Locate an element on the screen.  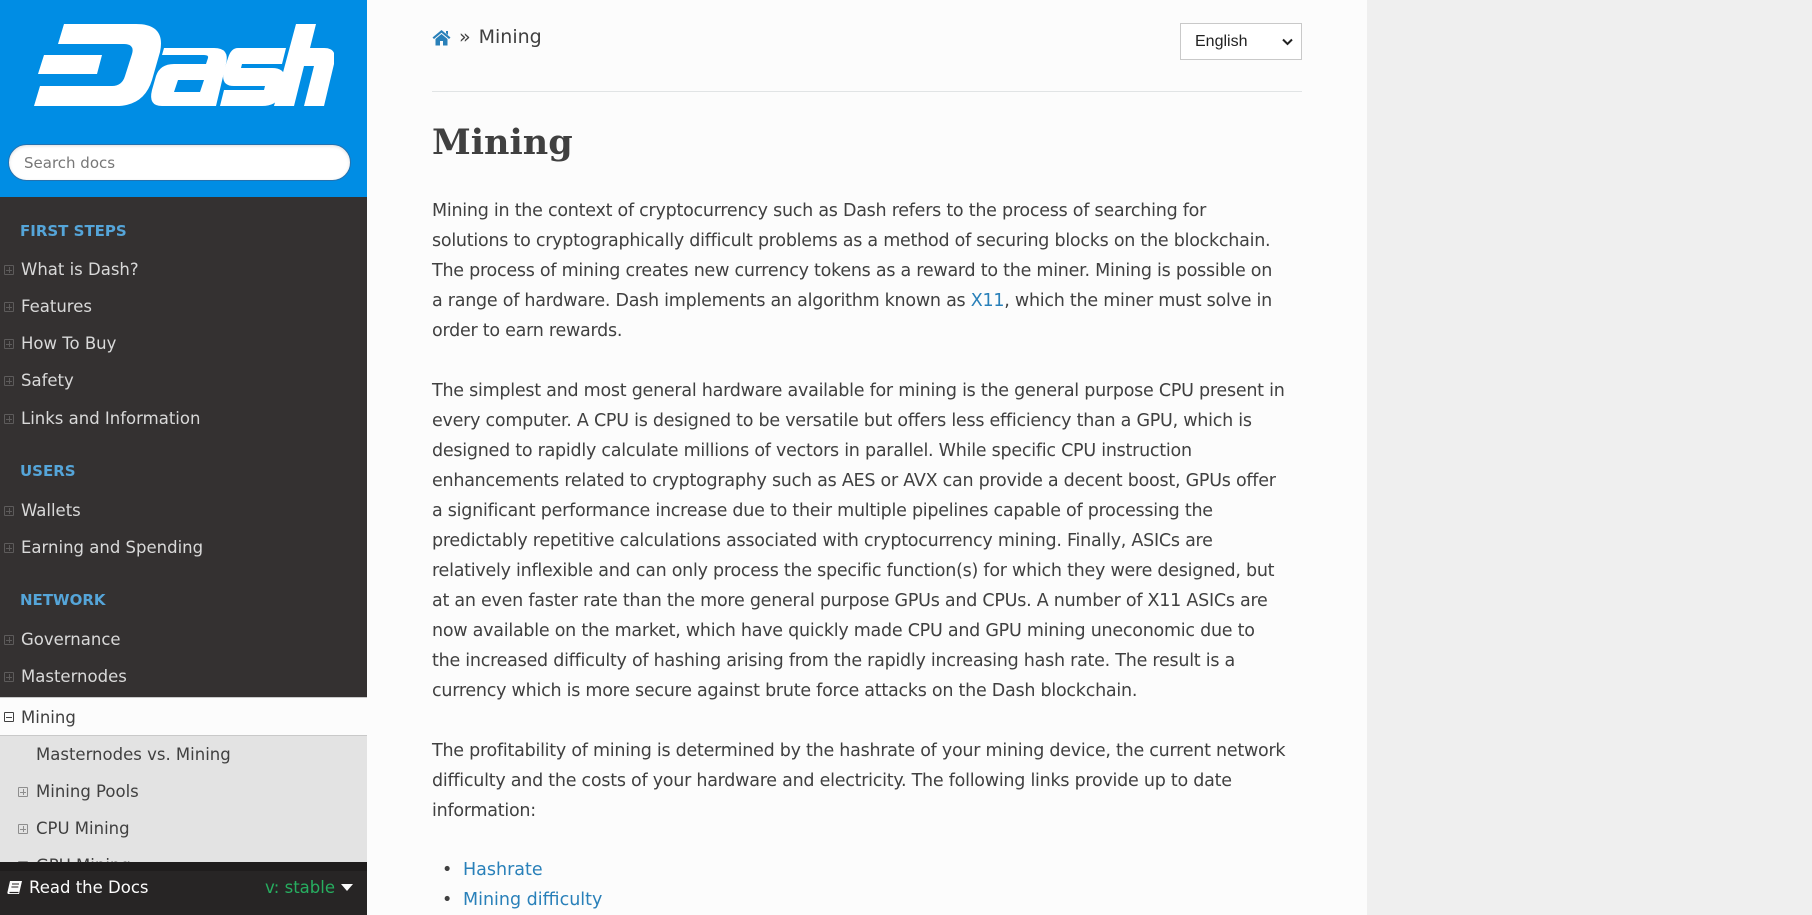
info-links-list: Hashrate Mining difficulty is located at coordinates (517, 885).